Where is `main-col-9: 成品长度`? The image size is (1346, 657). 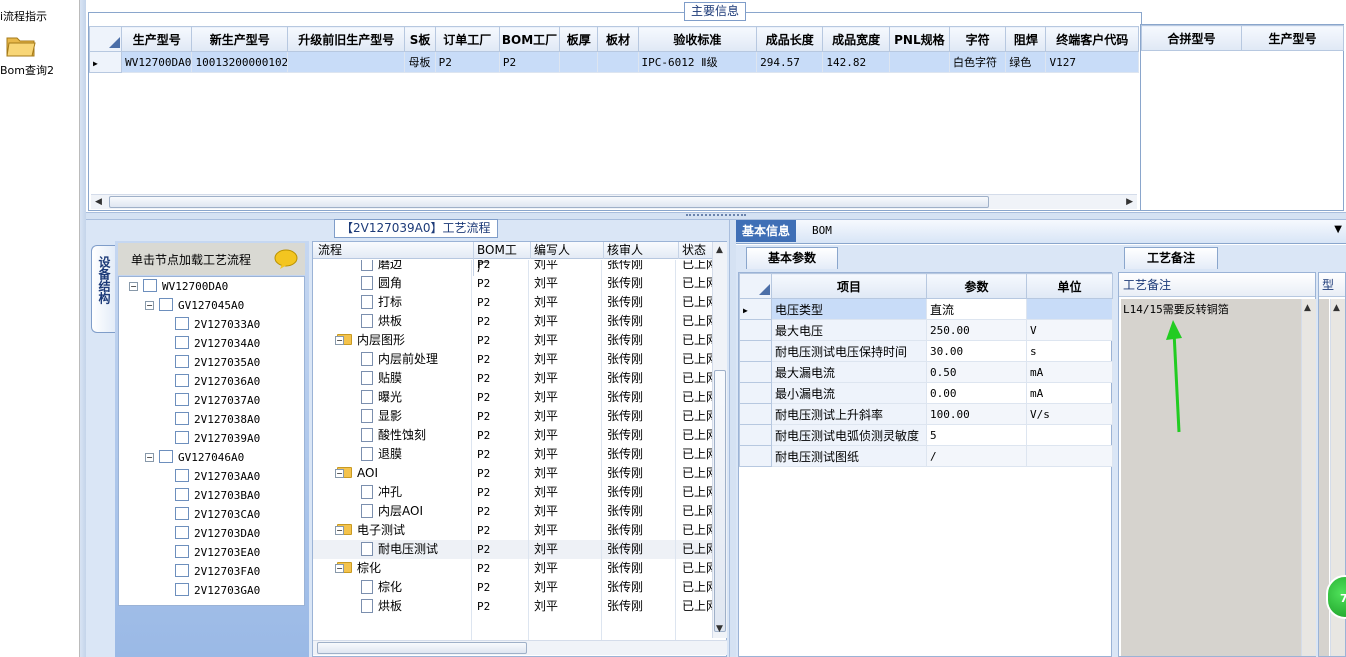 main-col-9: 成品长度 is located at coordinates (790, 39).